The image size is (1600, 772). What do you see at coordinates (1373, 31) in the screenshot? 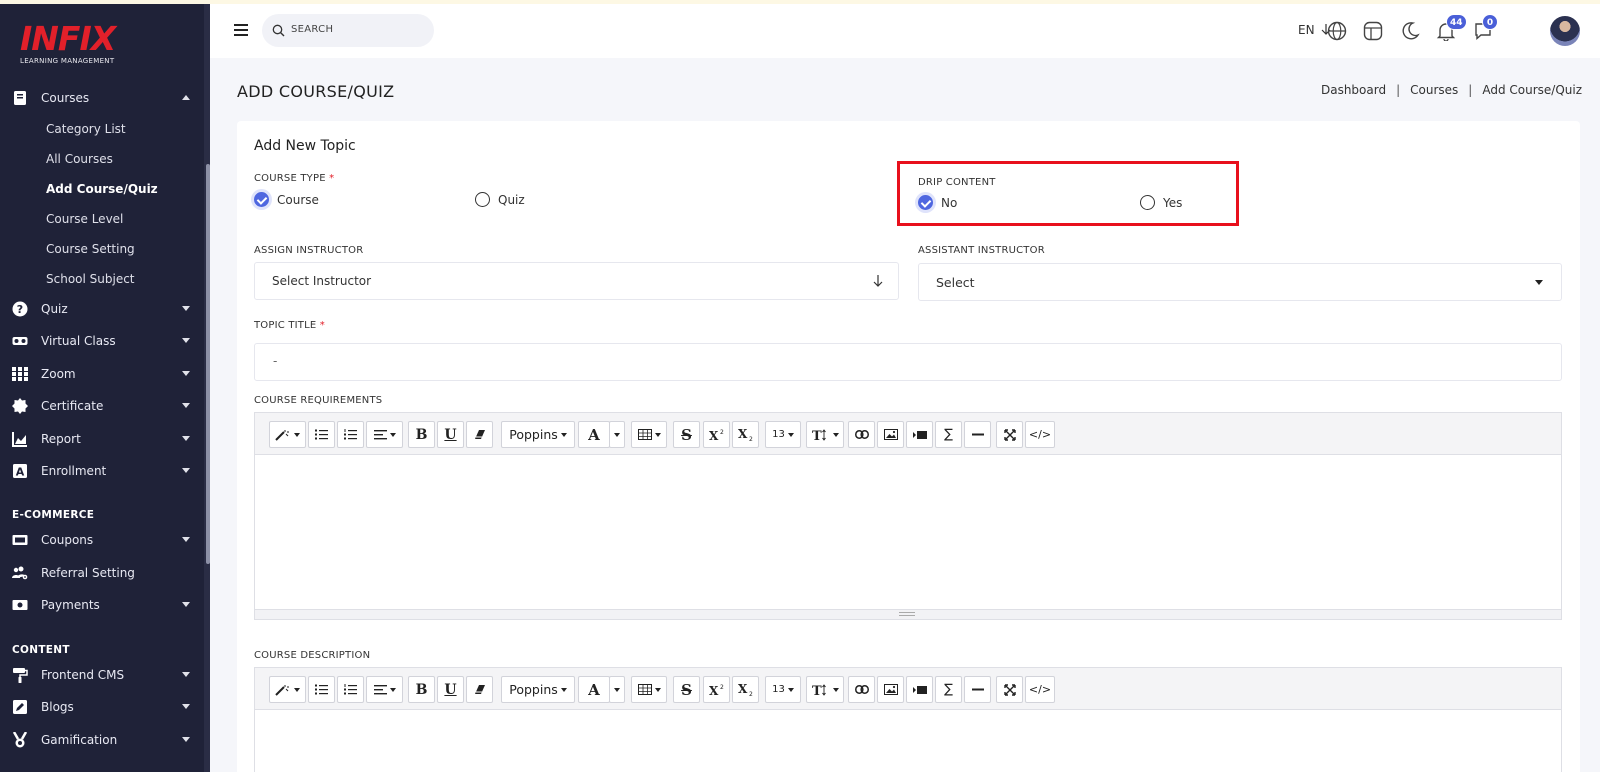
I see `layout-icon` at bounding box center [1373, 31].